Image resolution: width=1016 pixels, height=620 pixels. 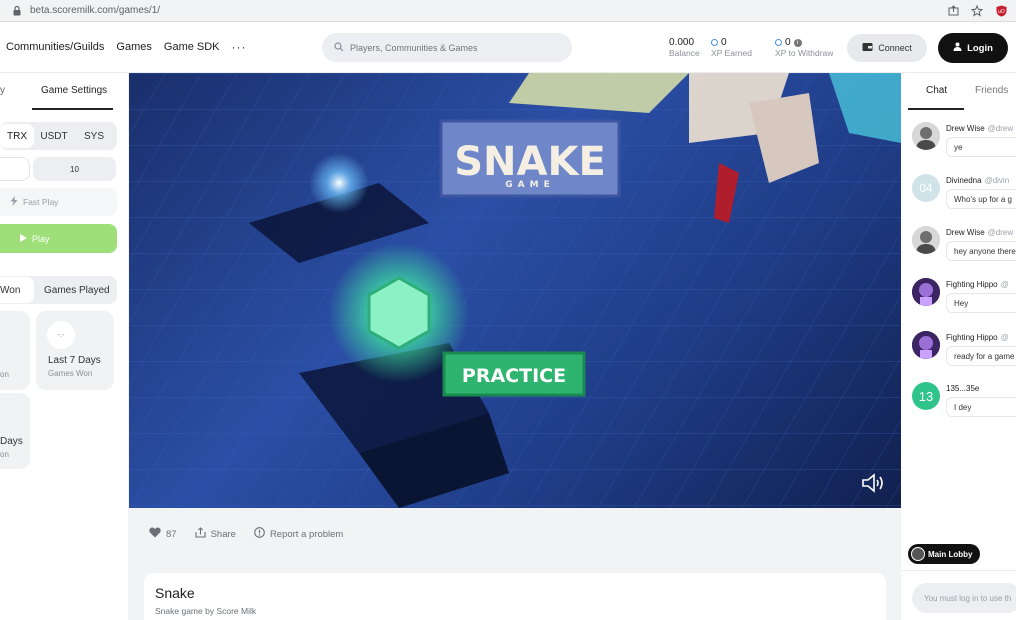 What do you see at coordinates (804, 53) in the screenshot?
I see `xp-withdraw-label: XP to Withdraw` at bounding box center [804, 53].